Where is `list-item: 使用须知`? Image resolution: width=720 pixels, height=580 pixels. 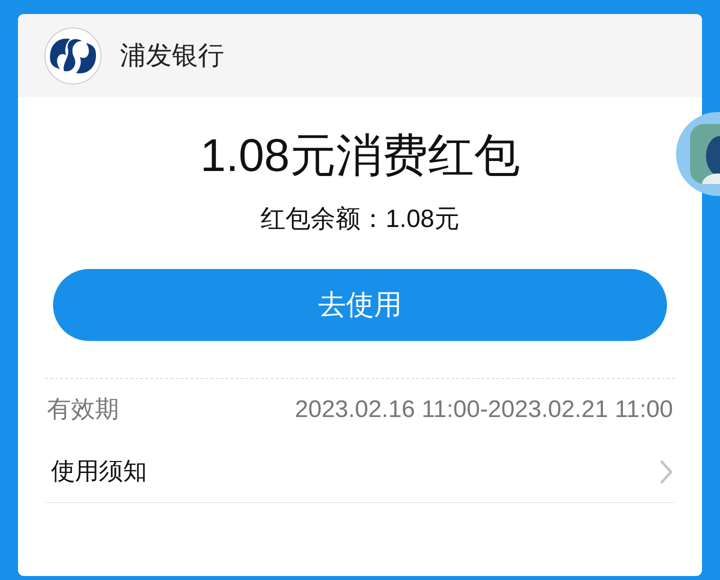
list-item: 使用须知 is located at coordinates (360, 472).